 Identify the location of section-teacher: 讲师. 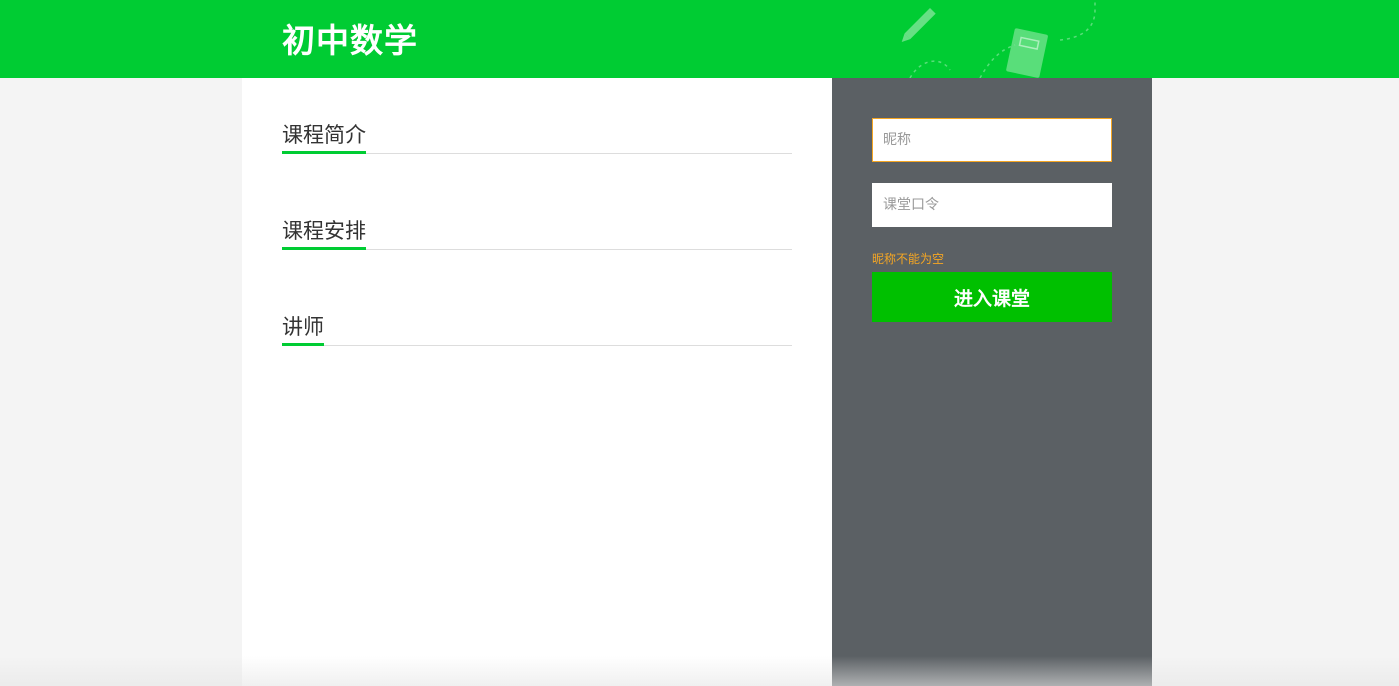
(537, 328).